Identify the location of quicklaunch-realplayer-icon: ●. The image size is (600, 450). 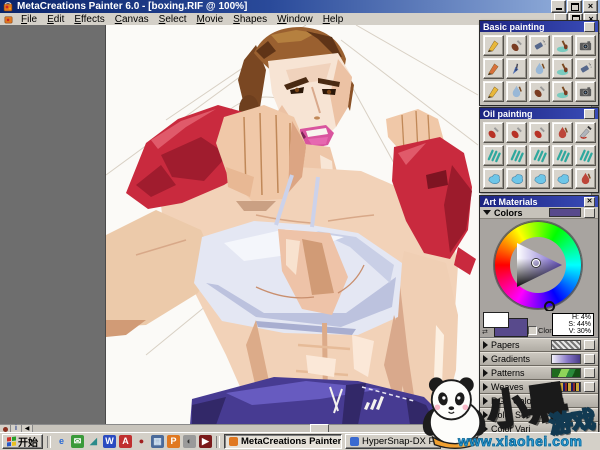
(141, 441).